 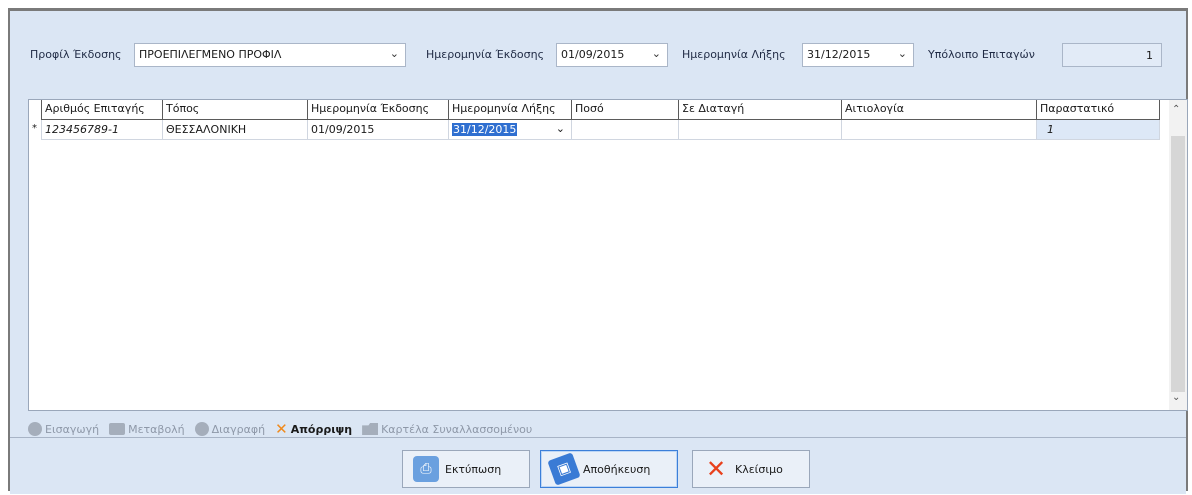 I want to click on place-cell: ΘΕΣΣΑΛΟΝΙΚΗ, so click(x=235, y=130).